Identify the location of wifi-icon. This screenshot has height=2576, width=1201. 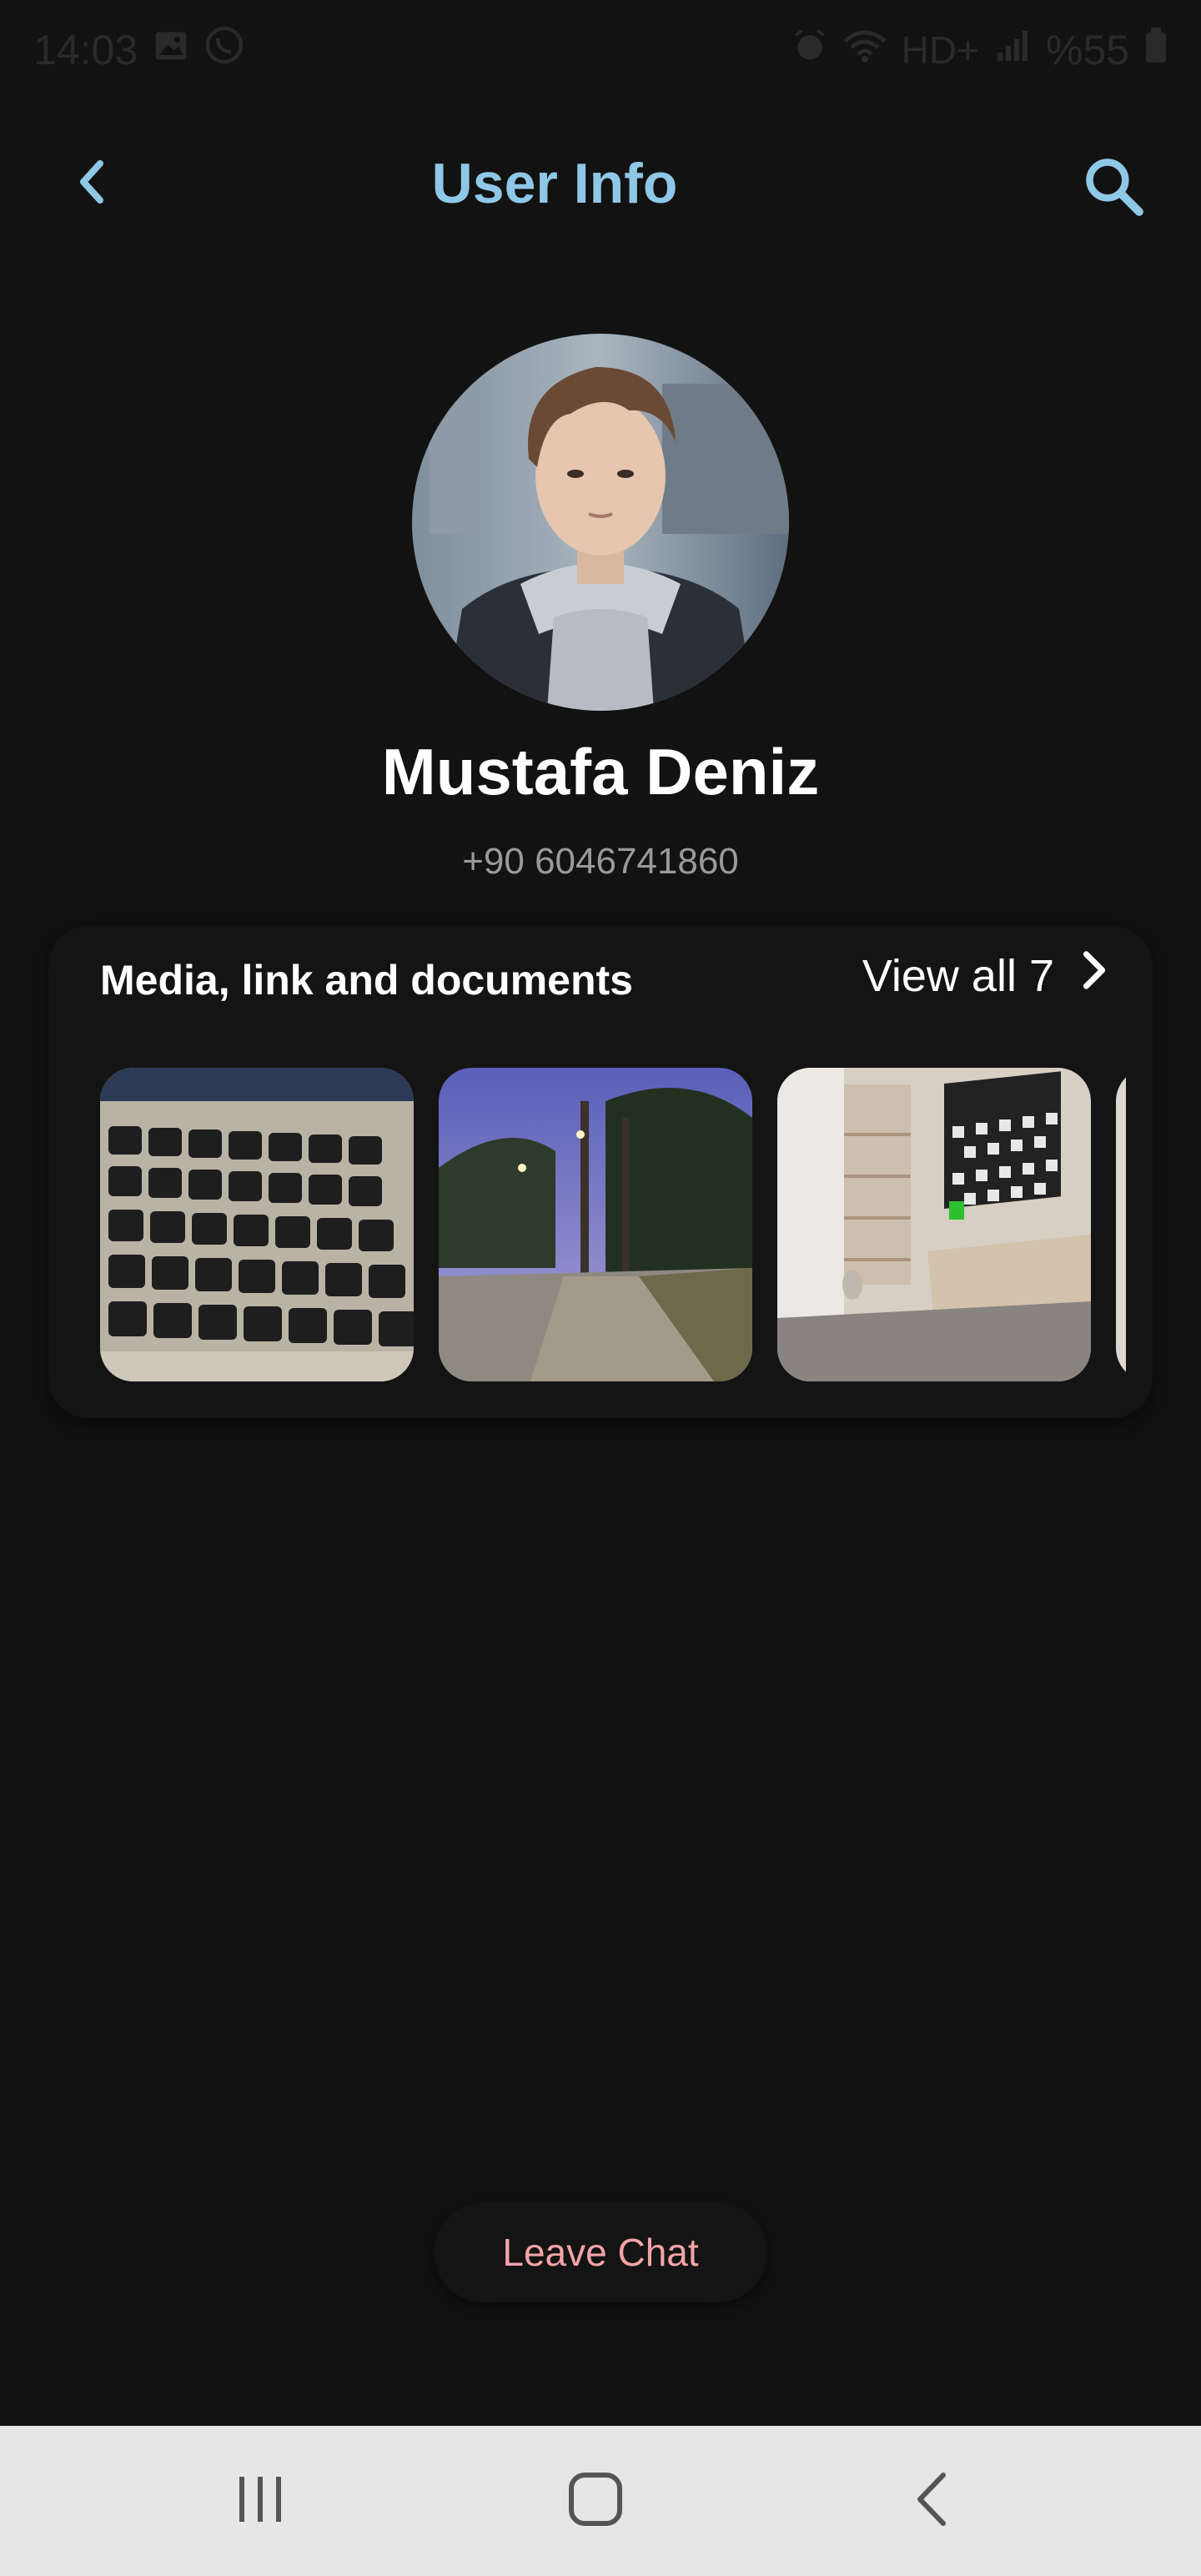
(865, 50).